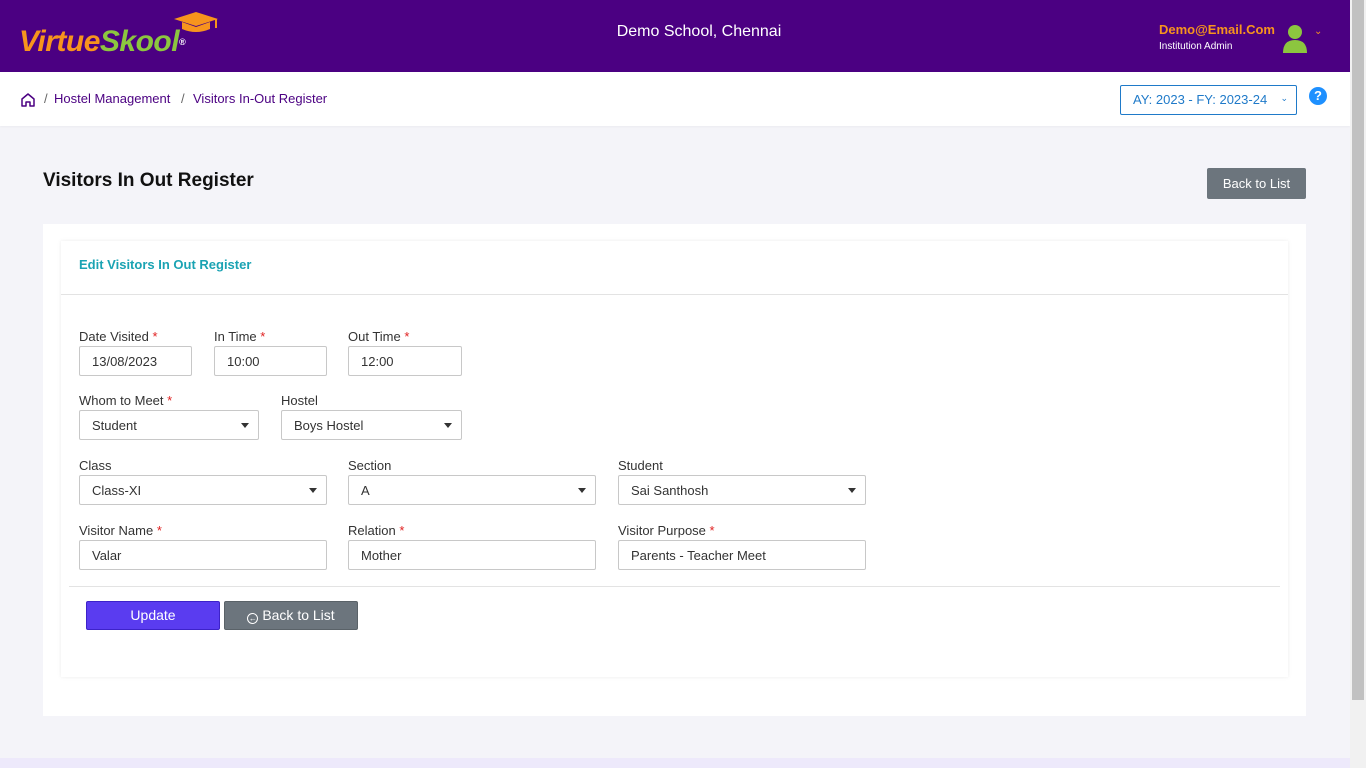 This screenshot has height=768, width=1366. I want to click on back-arrow-icon: ←, so click(253, 618).